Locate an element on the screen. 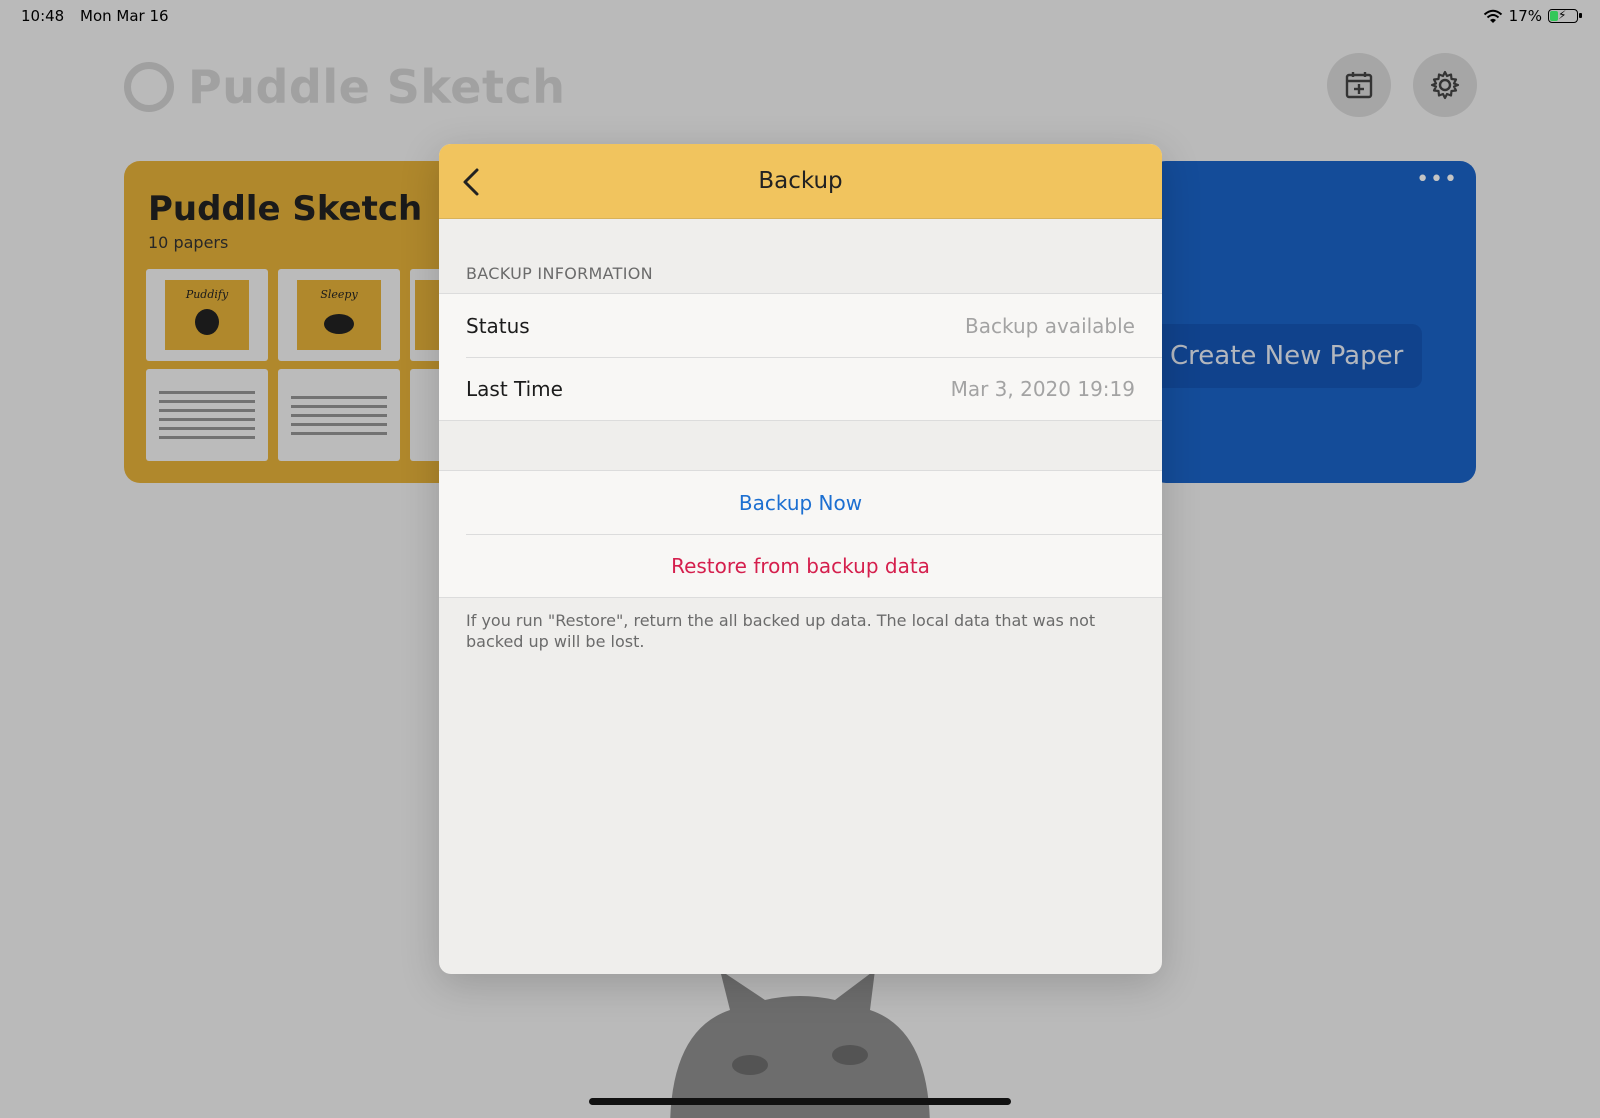  modal-header: Backup is located at coordinates (800, 181).